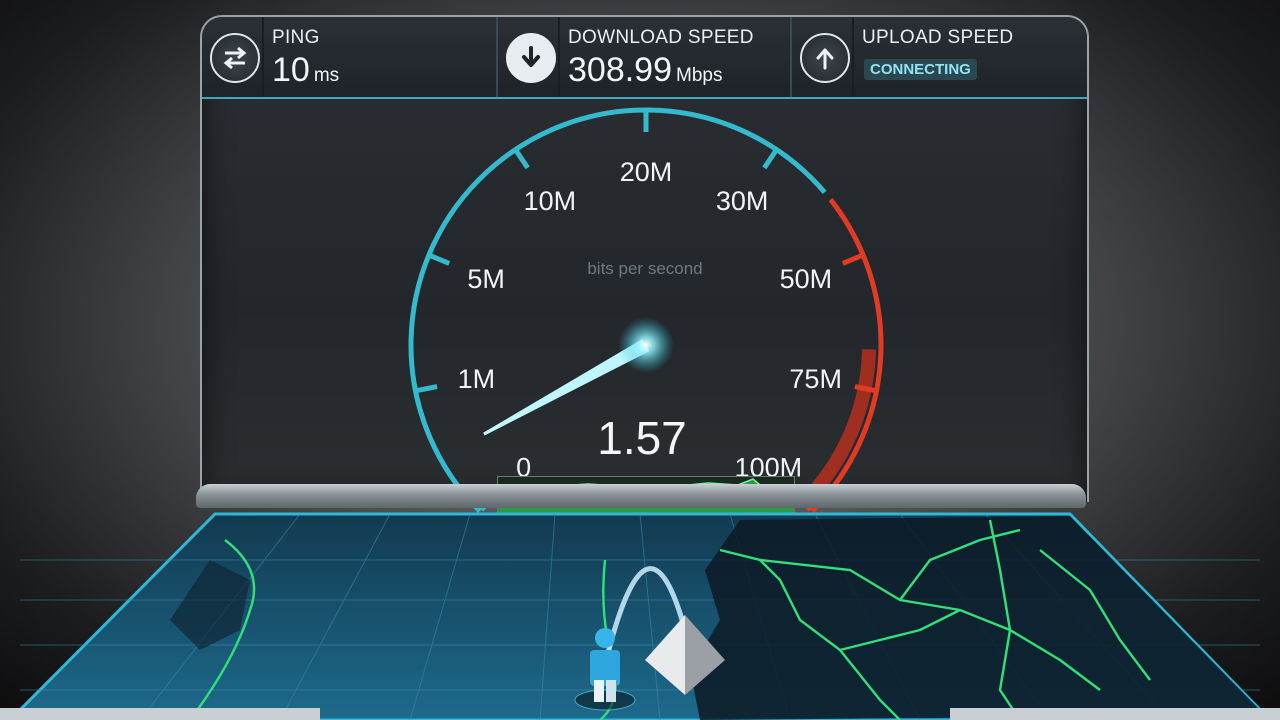 The height and width of the screenshot is (720, 1280). Describe the element at coordinates (160, 714) in the screenshot. I see `frame-corner-left` at that location.